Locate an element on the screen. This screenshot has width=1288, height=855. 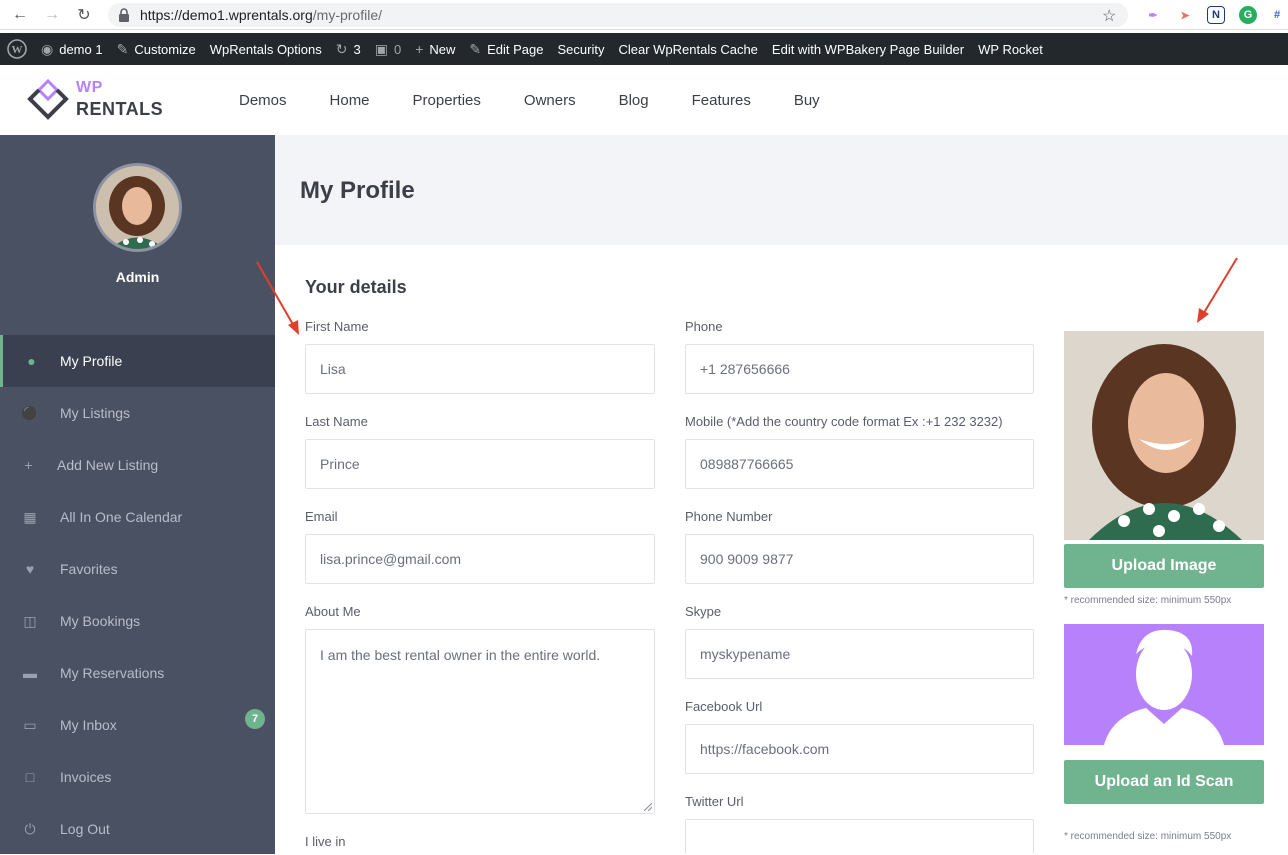
upload-image-button: Upload Image is located at coordinates (1164, 566).